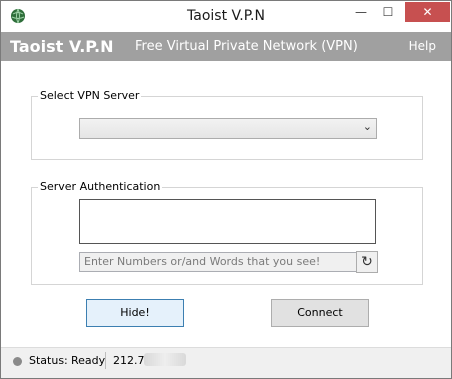 Image resolution: width=452 pixels, height=379 pixels. Describe the element at coordinates (227, 221) in the screenshot. I see `captcha-image` at that location.